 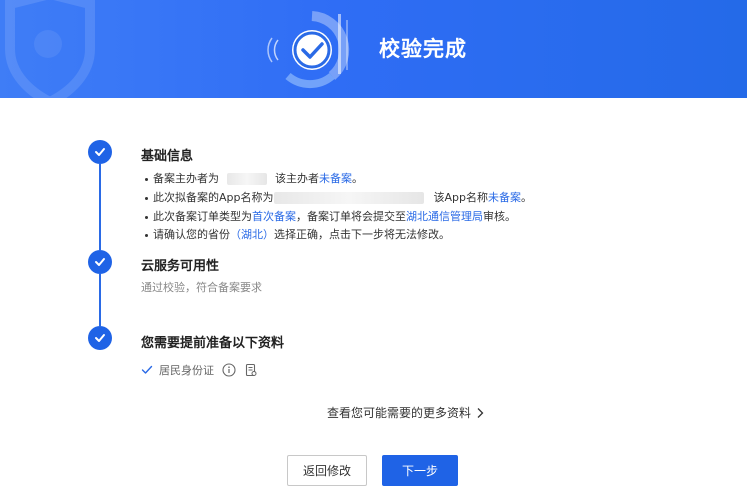 What do you see at coordinates (191, 234) in the screenshot?
I see `info-text: 请确认您的省份` at bounding box center [191, 234].